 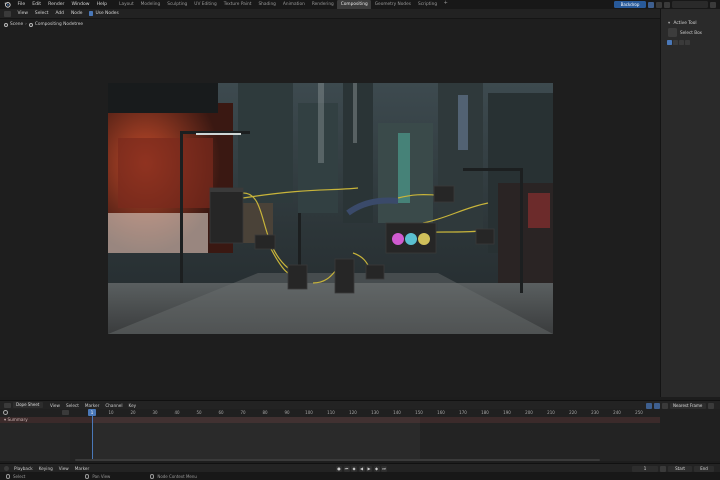 I want to click on frame-tick: 150, so click(x=419, y=412).